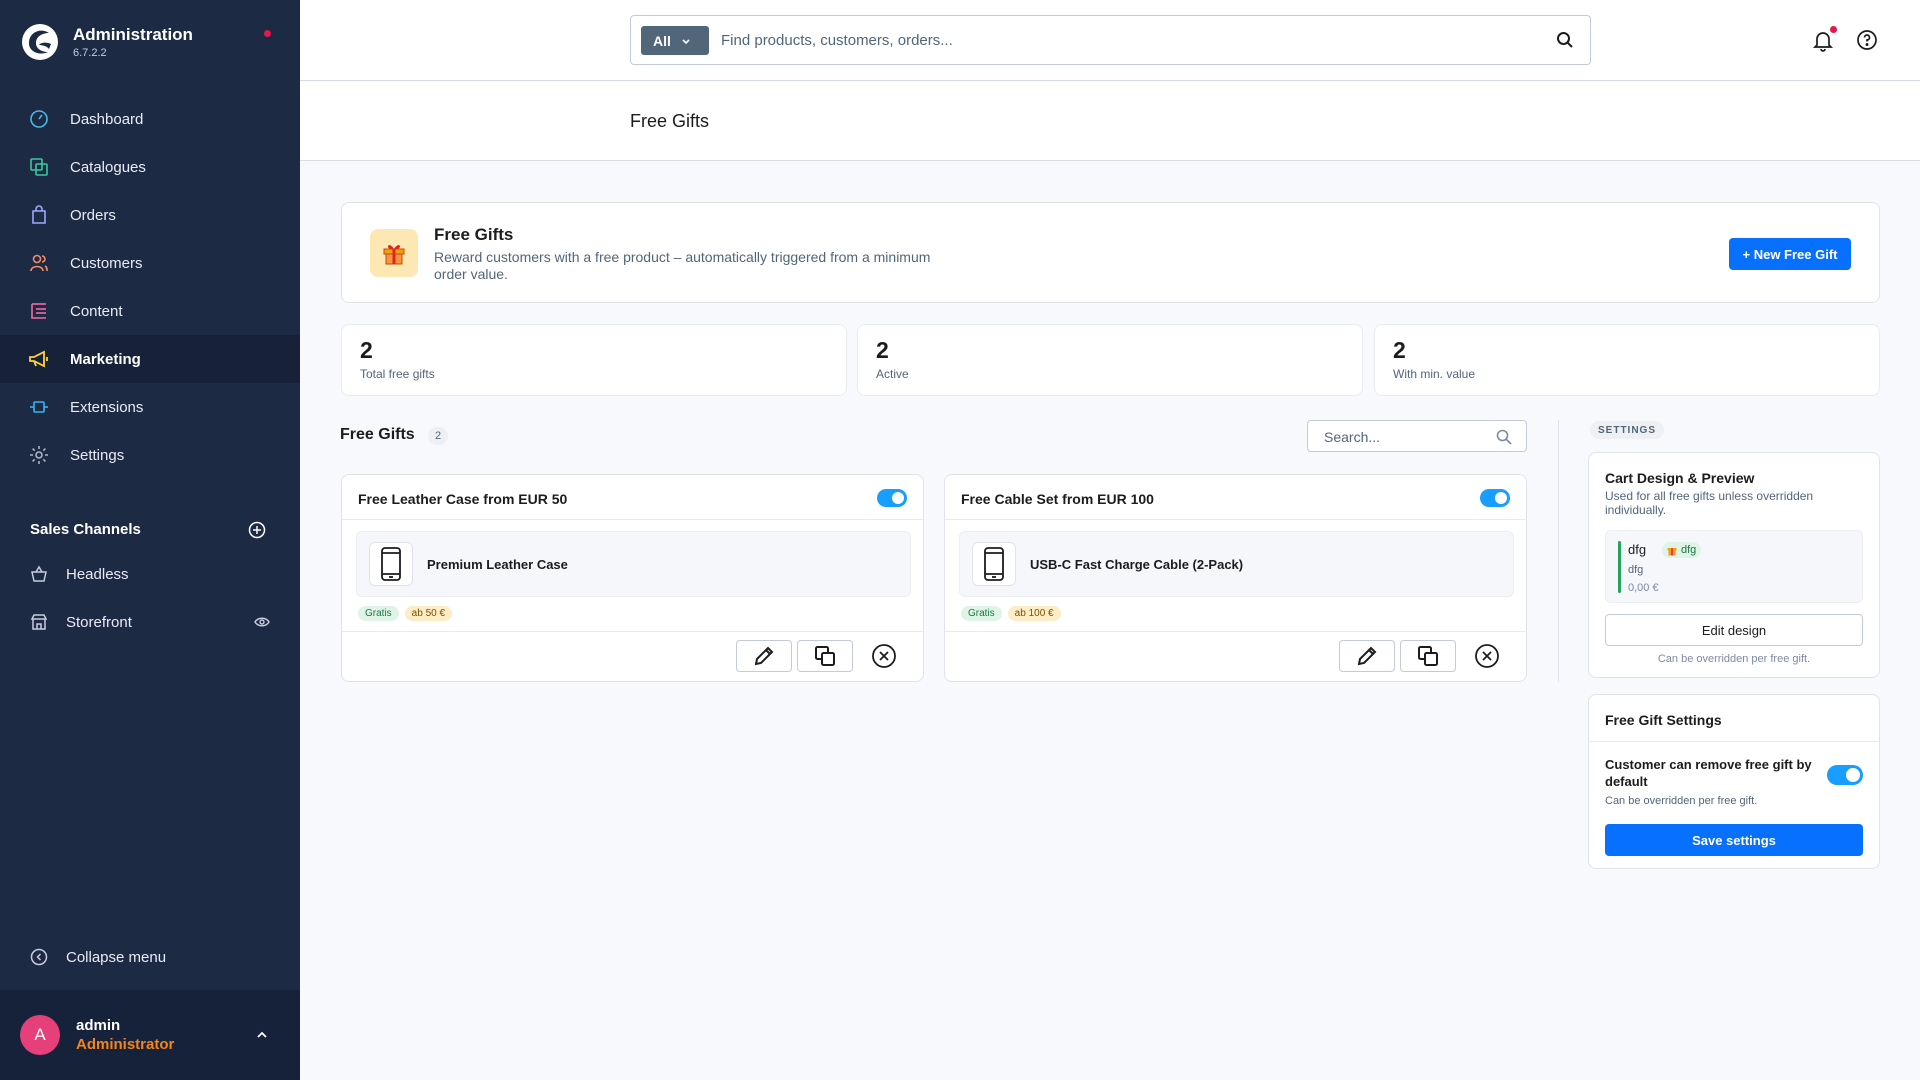  Describe the element at coordinates (497, 564) in the screenshot. I see `product-name: Premium Leather Case` at that location.